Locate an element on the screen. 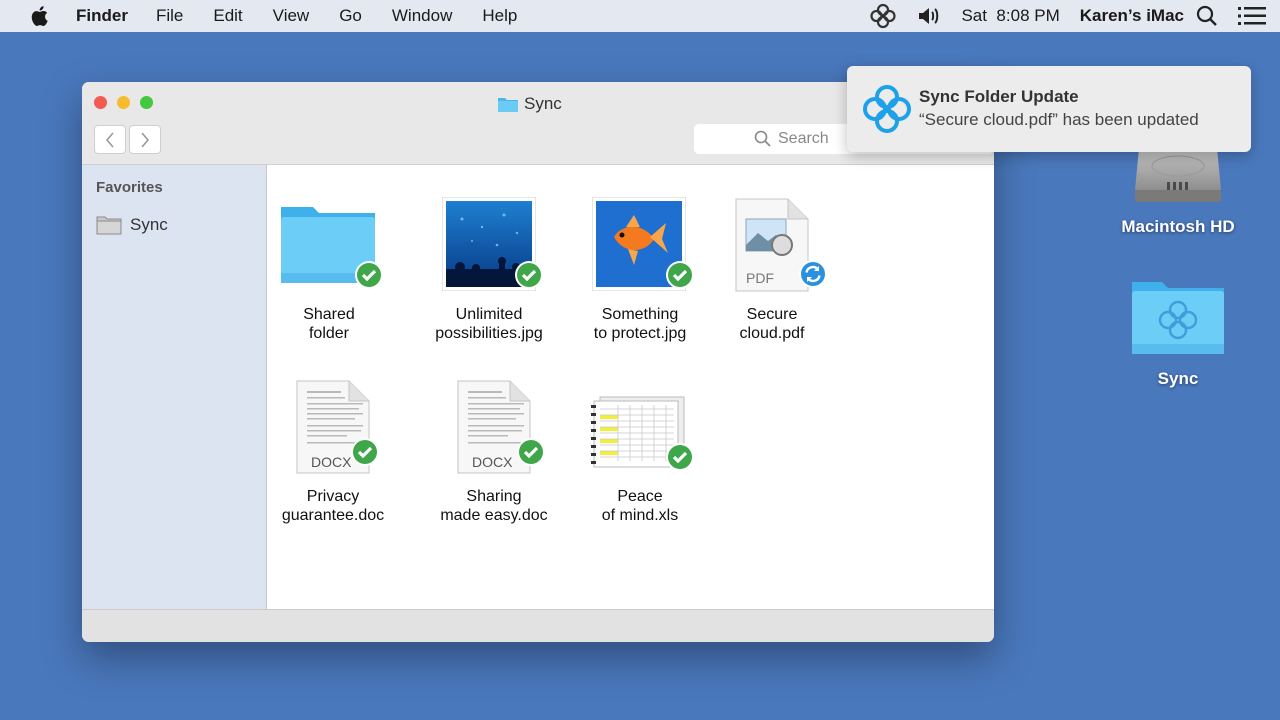  apple-logo-icon is located at coordinates (40, 16).